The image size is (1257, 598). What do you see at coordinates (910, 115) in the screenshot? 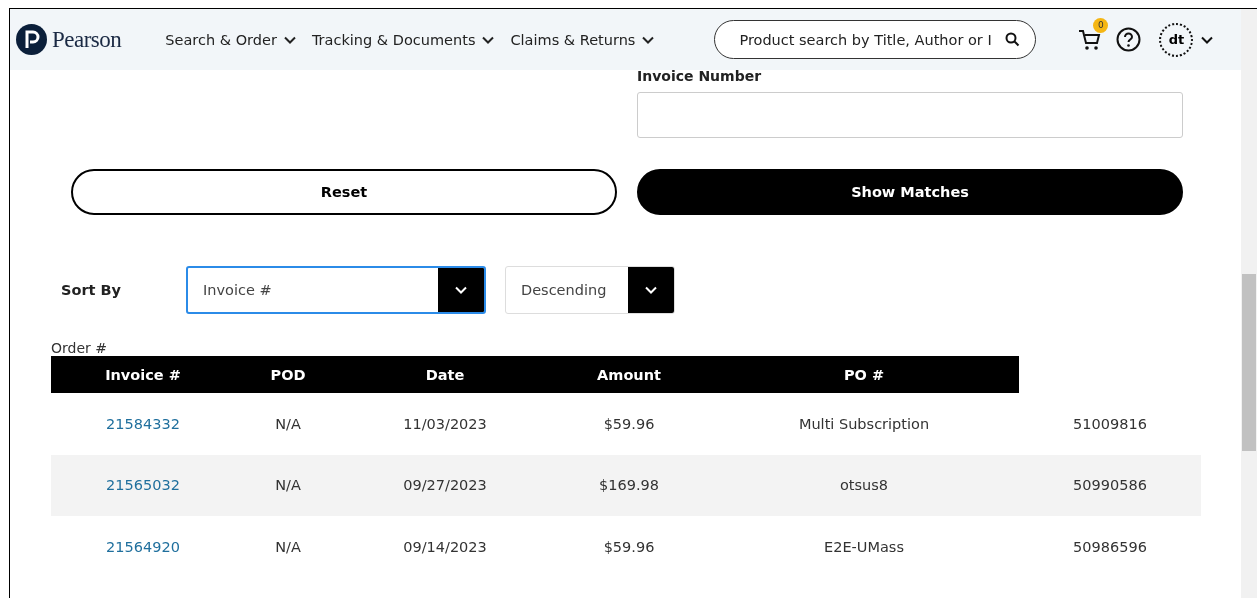
I see `invoice-number-field` at bounding box center [910, 115].